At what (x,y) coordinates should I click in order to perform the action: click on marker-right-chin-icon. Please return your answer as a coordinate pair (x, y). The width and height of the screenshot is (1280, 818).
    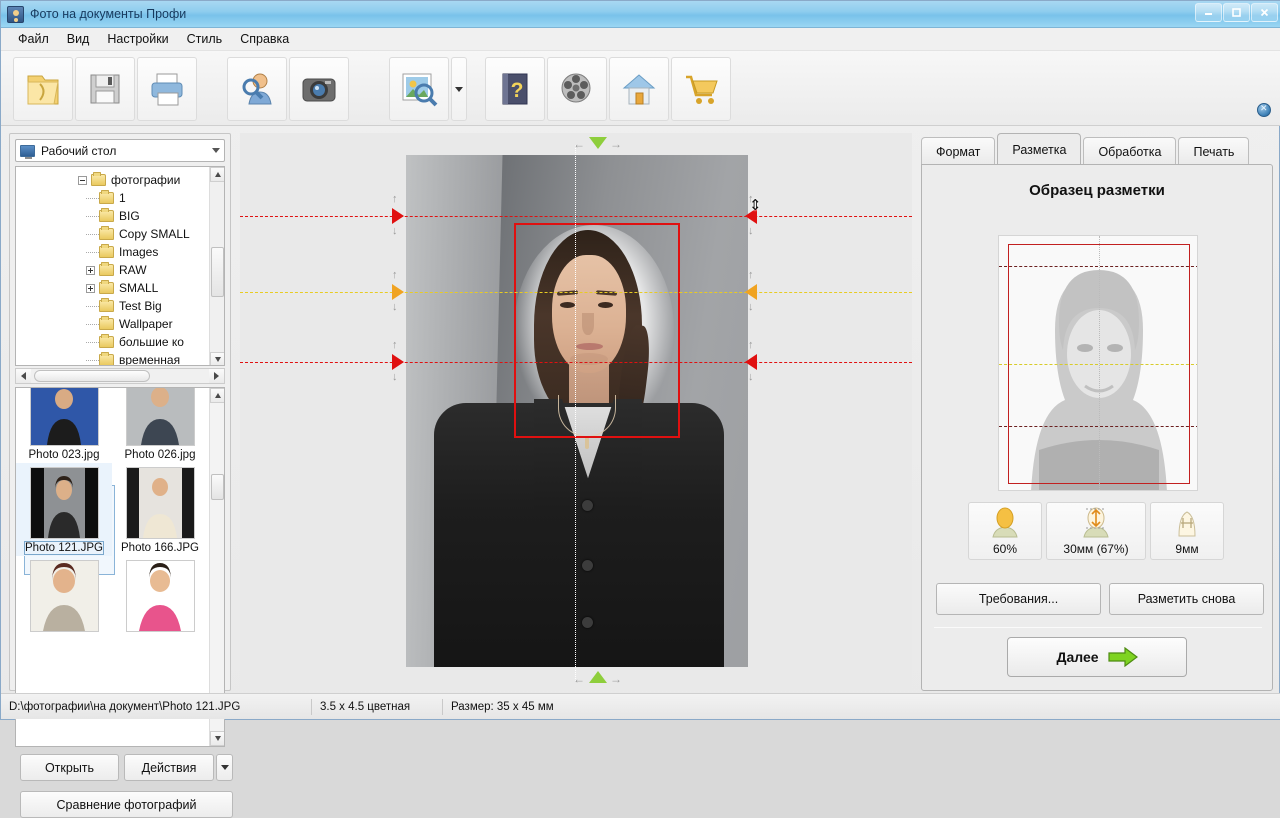
    Looking at the image, I should click on (751, 362).